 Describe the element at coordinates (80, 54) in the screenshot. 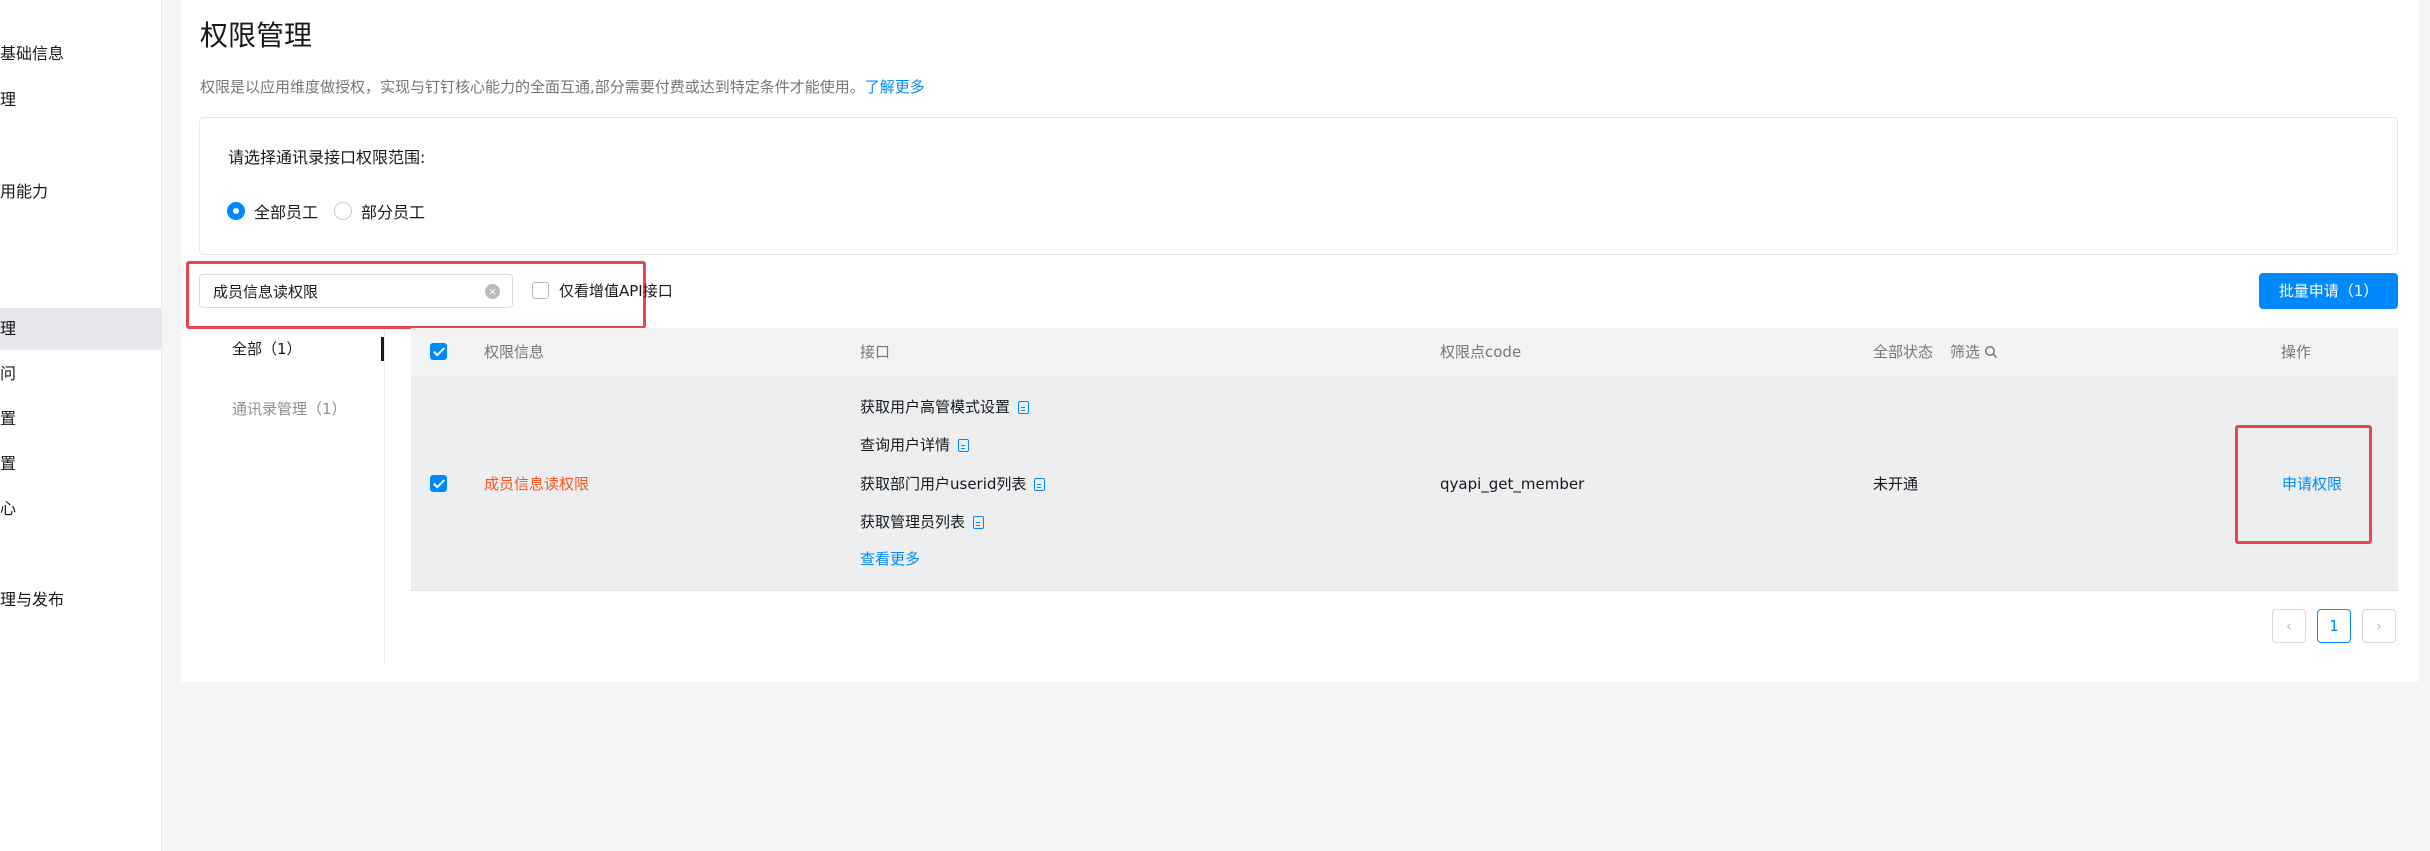

I see `sidebar-item-basic-info: 基础信息` at that location.